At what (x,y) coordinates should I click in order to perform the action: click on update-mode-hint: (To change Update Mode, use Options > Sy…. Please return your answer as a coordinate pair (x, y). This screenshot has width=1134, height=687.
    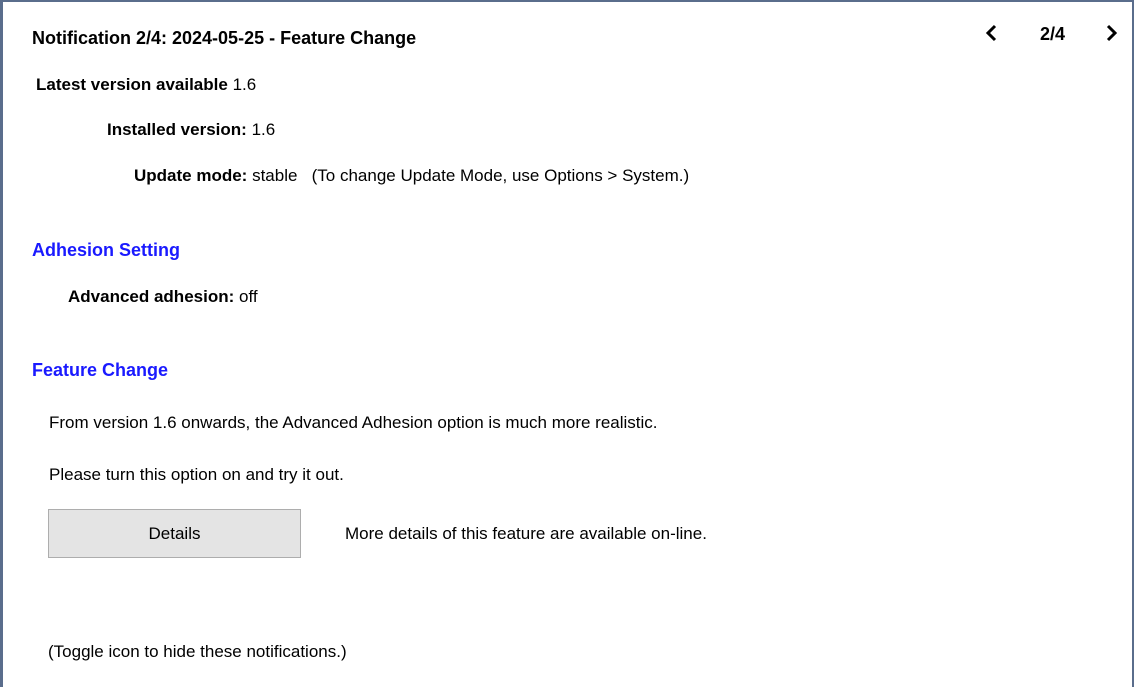
    Looking at the image, I should click on (500, 175).